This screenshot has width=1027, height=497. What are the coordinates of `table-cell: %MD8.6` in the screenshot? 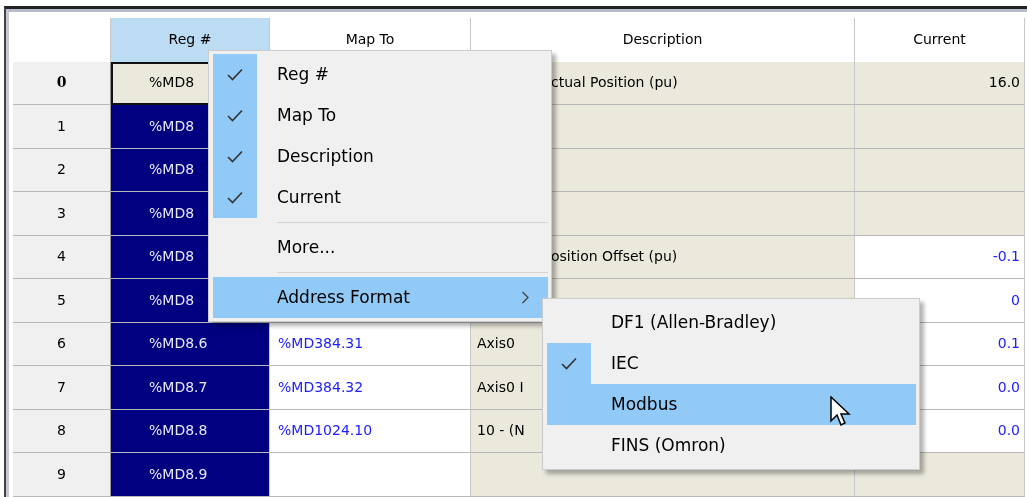 It's located at (190, 344).